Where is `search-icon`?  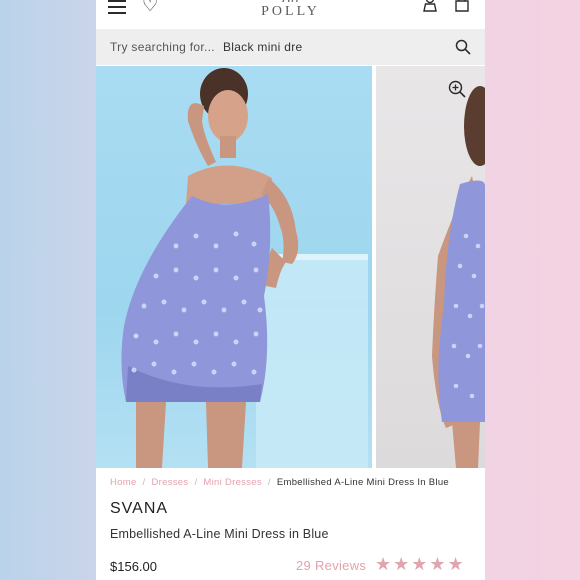
search-icon is located at coordinates (463, 47).